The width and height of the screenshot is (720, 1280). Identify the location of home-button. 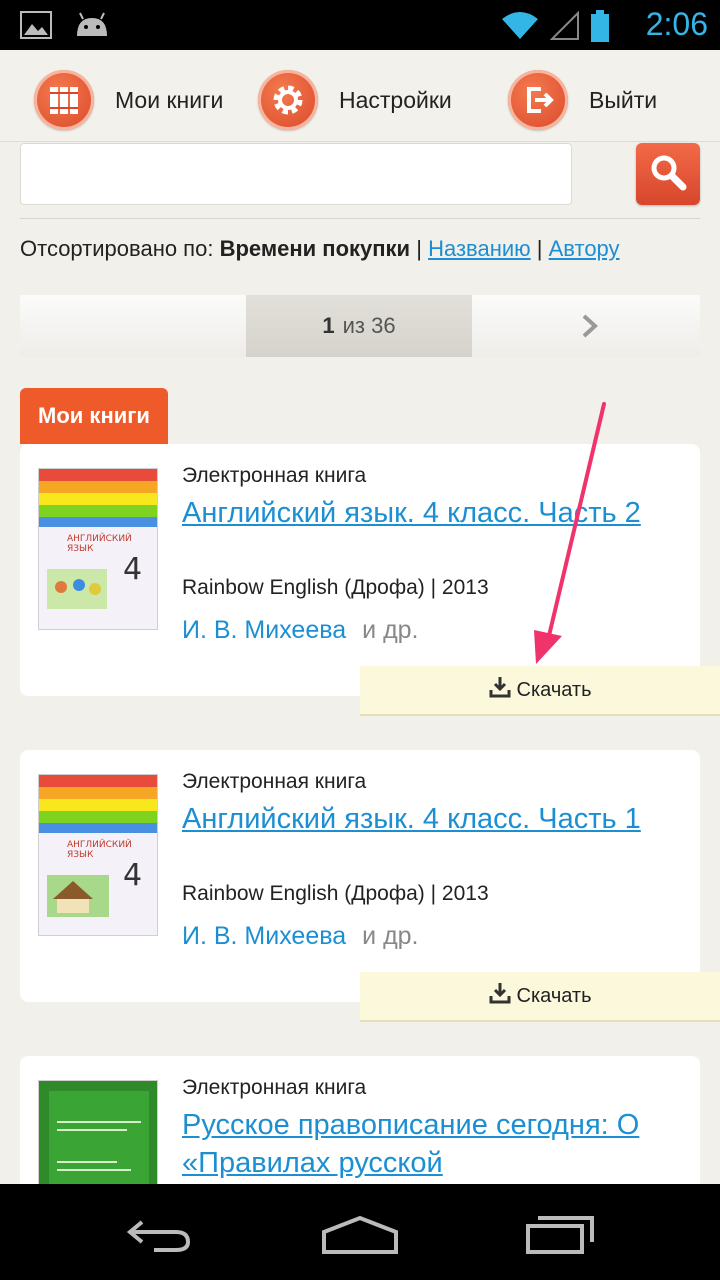
(360, 1236).